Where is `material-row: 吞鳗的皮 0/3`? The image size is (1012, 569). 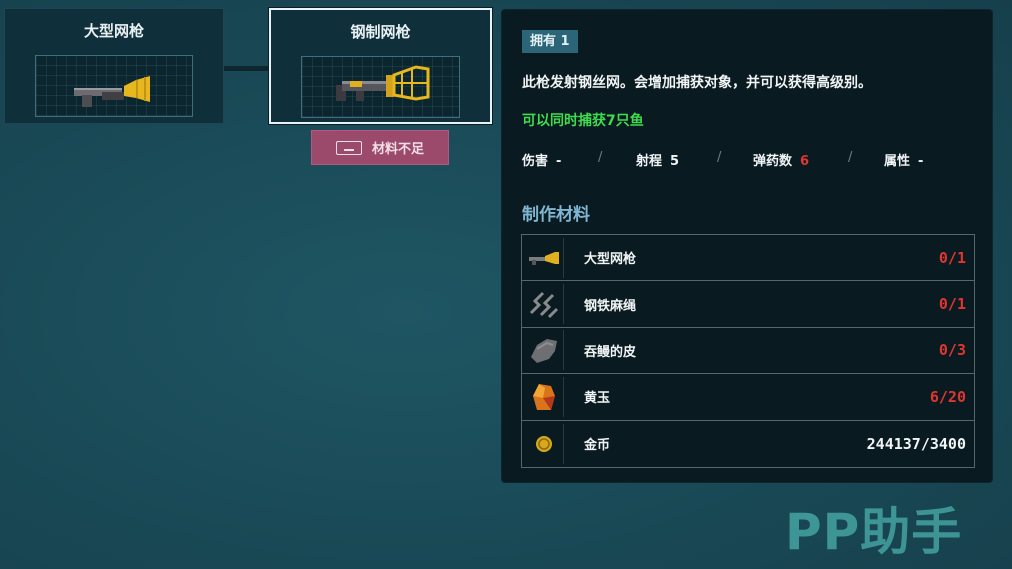
material-row: 吞鳗的皮 0/3 is located at coordinates (748, 351).